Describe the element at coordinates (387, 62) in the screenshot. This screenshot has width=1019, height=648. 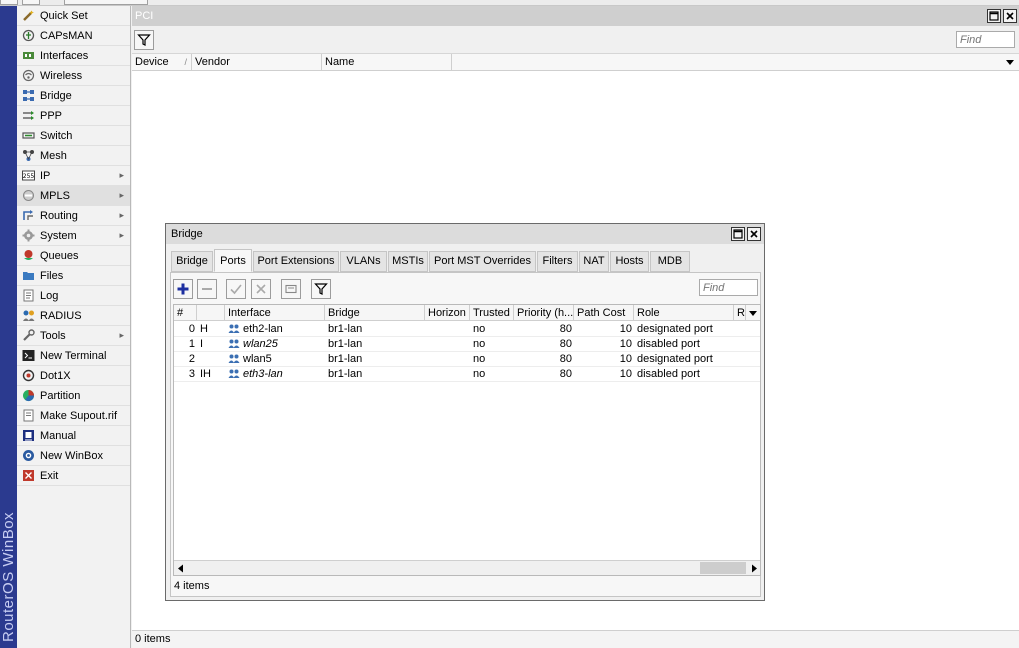
I see `column-header-name: Name` at that location.